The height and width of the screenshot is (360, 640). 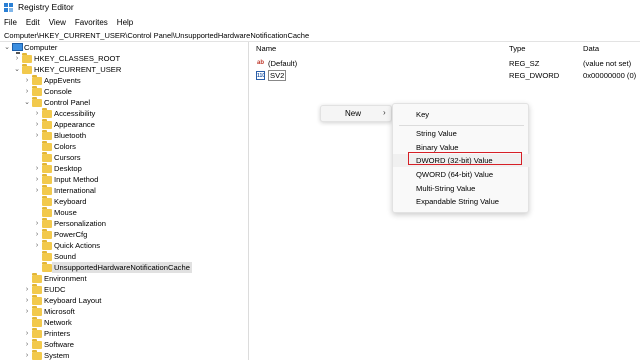 I want to click on menu-edit: Edit, so click(x=33, y=22).